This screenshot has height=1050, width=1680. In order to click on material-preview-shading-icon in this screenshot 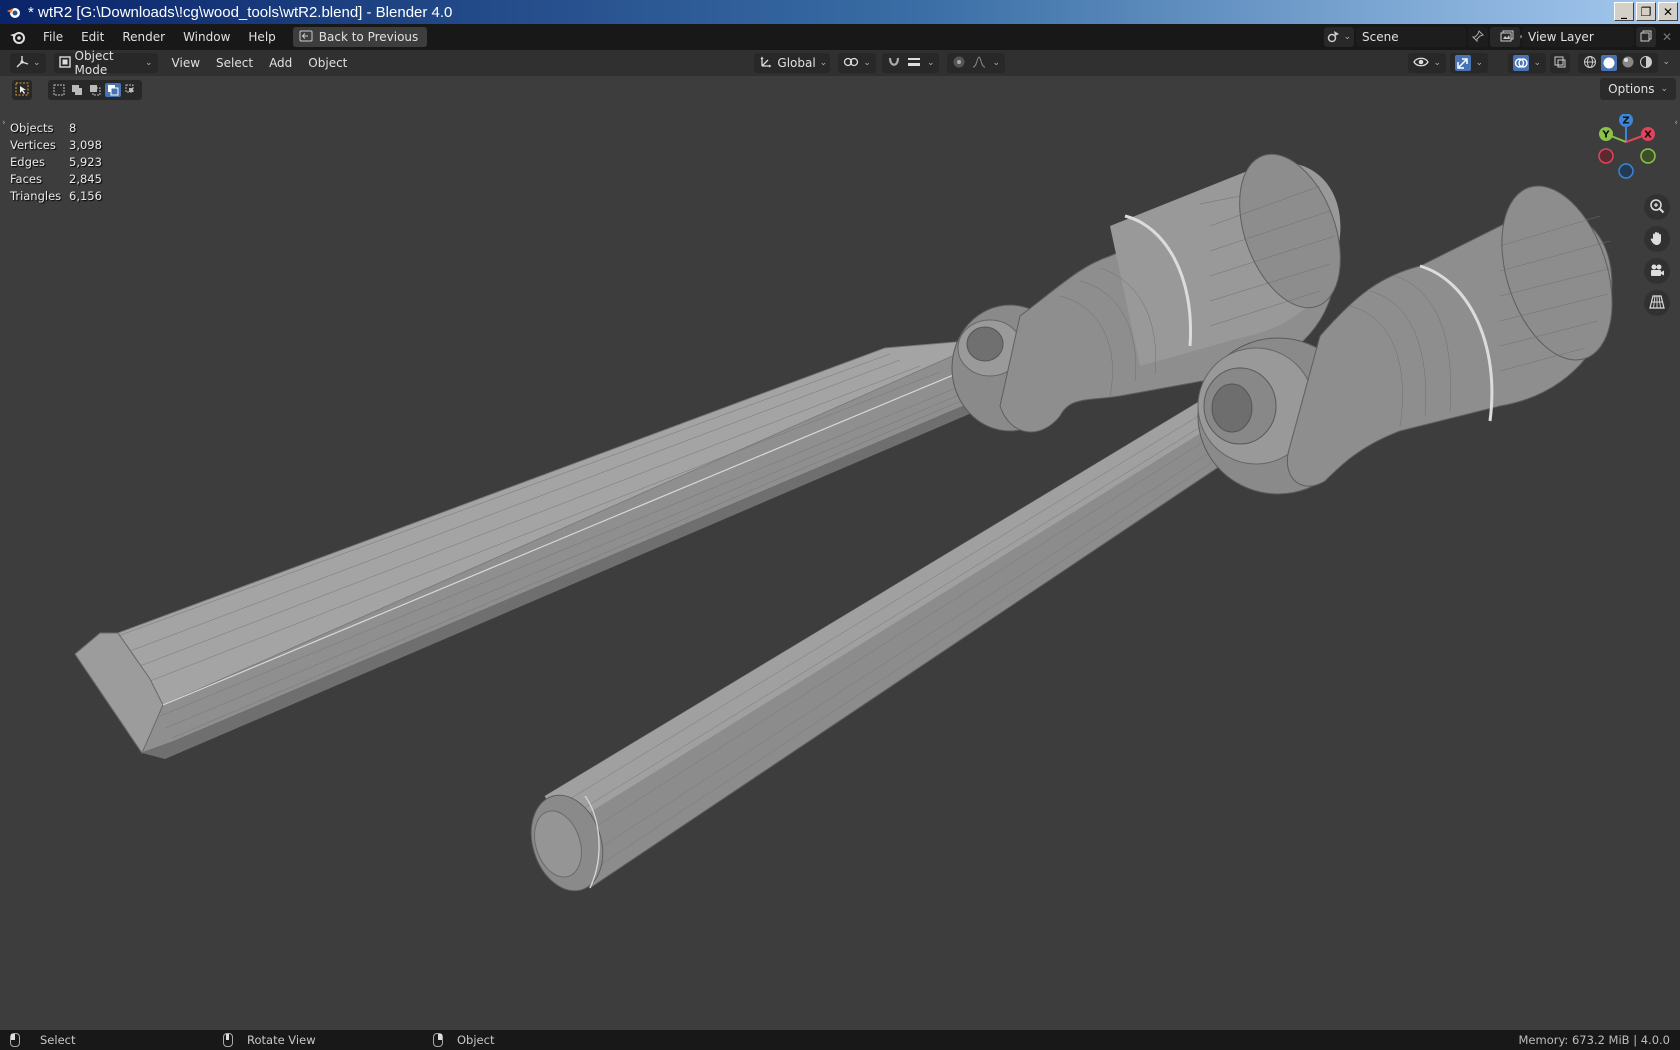, I will do `click(1628, 63)`.